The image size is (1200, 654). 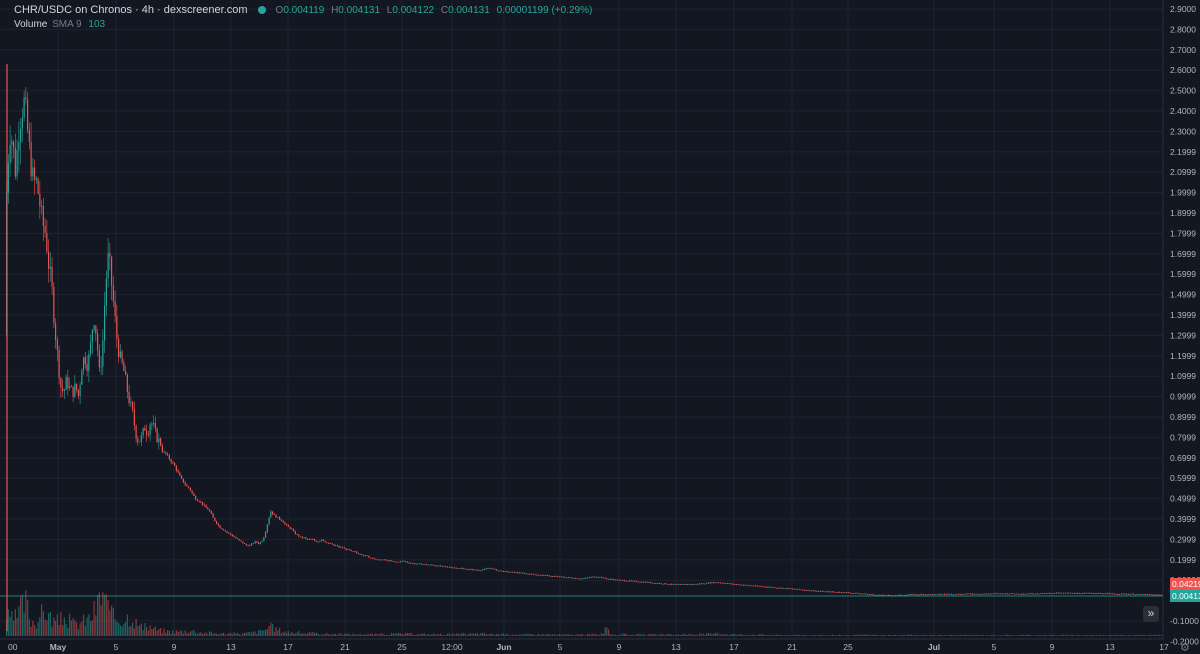 What do you see at coordinates (1183, 315) in the screenshot?
I see `price-tick-label: 1.3999` at bounding box center [1183, 315].